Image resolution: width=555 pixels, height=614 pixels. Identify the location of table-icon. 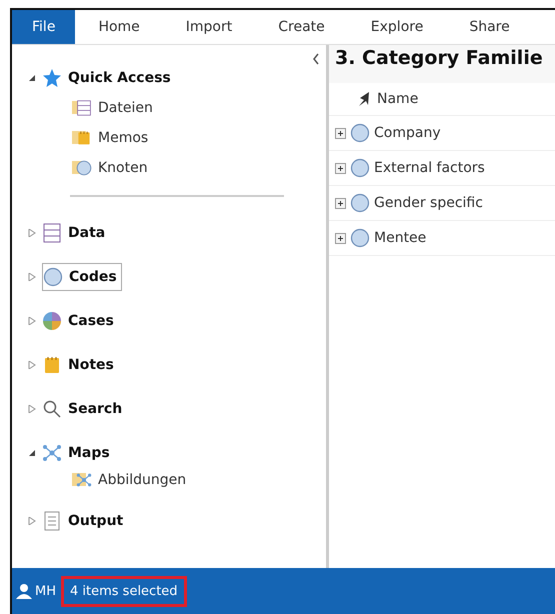
(52, 233).